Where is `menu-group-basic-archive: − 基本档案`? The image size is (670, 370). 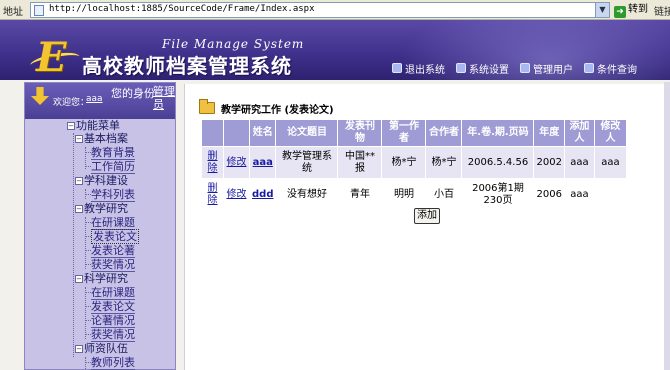
menu-group-basic-archive: − 基本档案 is located at coordinates (101, 139).